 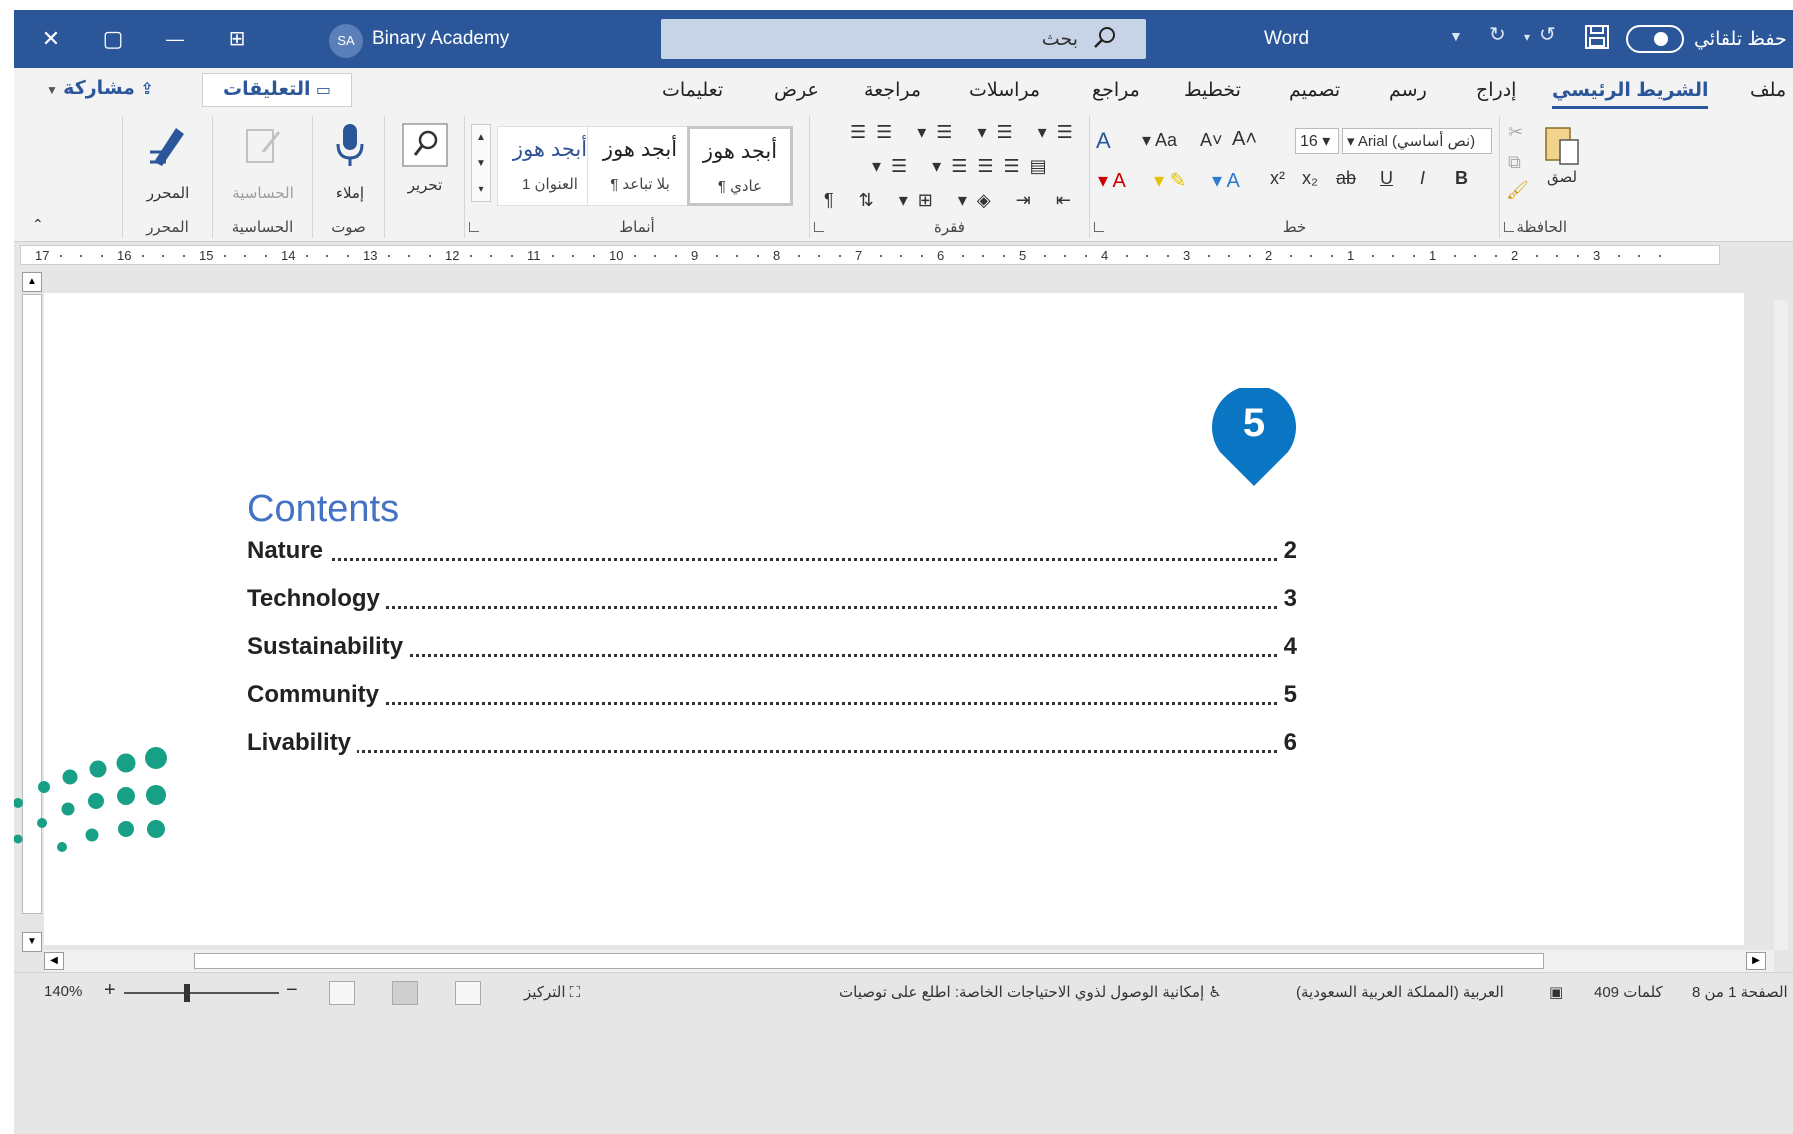 What do you see at coordinates (350, 162) in the screenshot?
I see `dictate-button: إملاء` at bounding box center [350, 162].